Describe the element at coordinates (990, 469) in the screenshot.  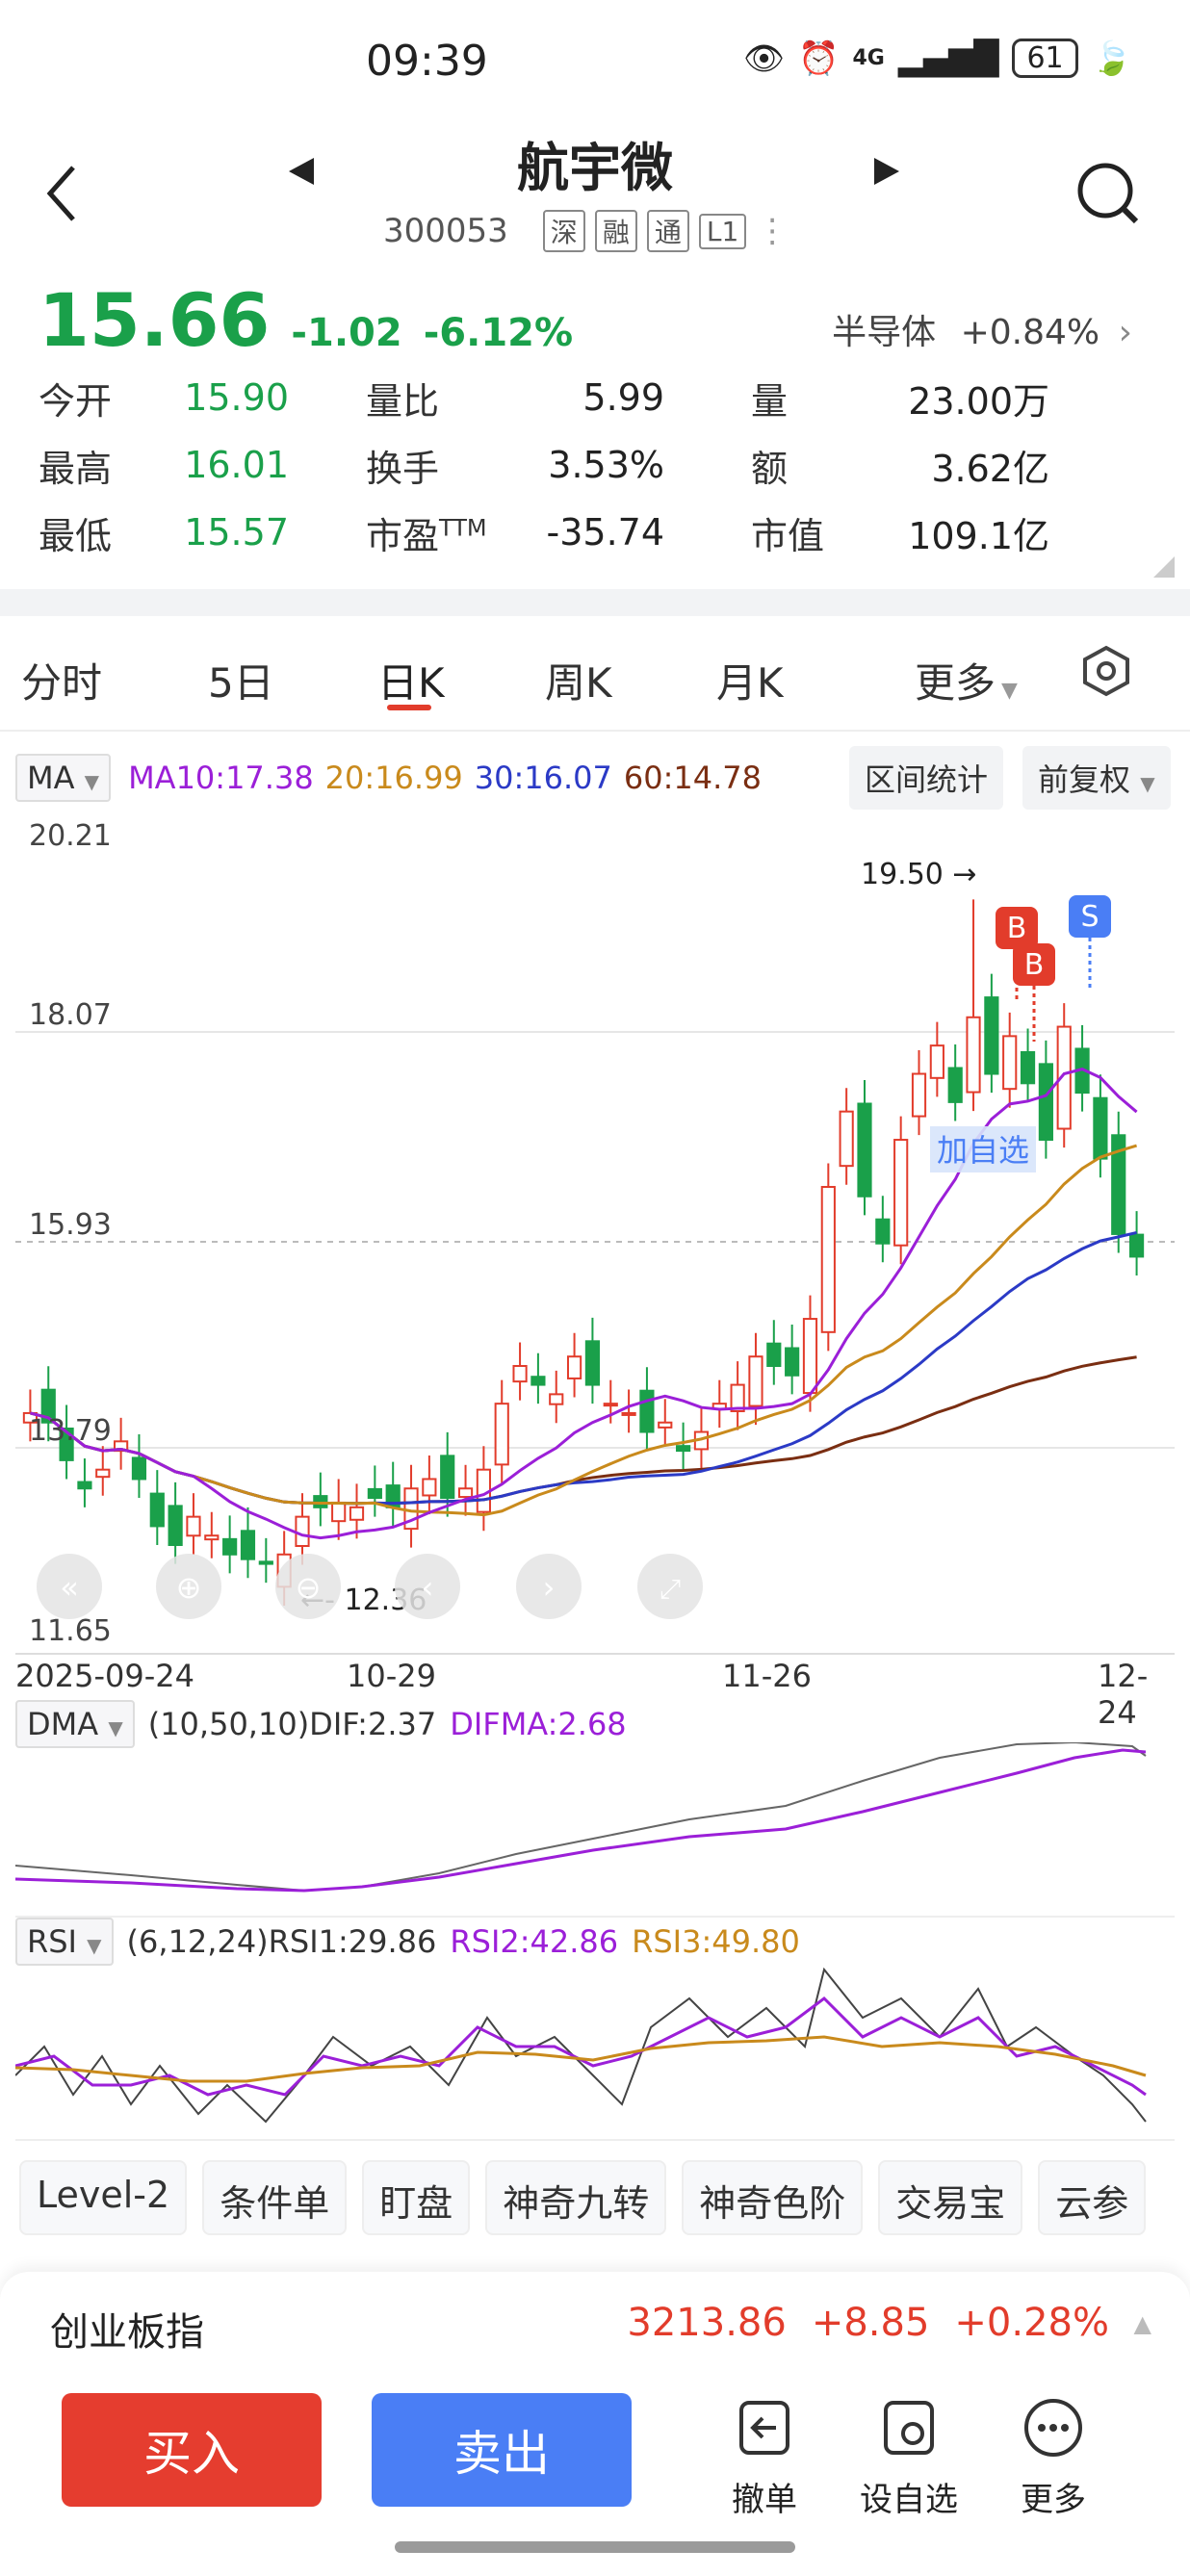
I see `quote-value: 3.62亿` at that location.